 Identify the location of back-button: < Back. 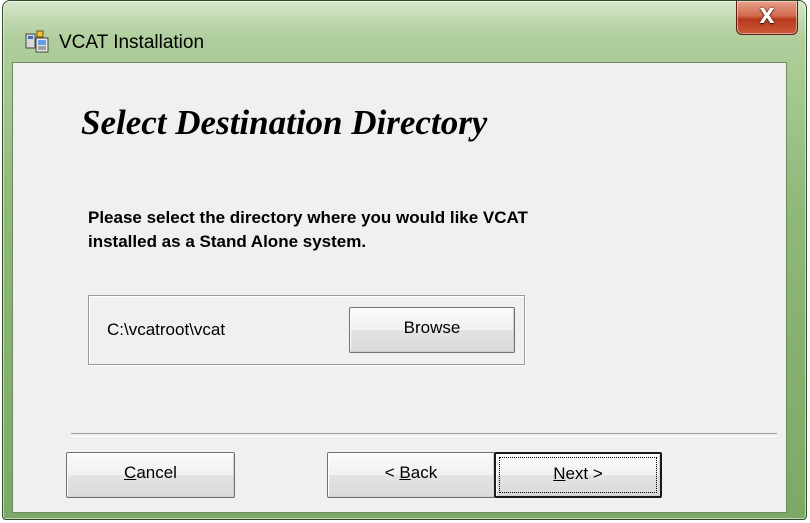
(411, 475).